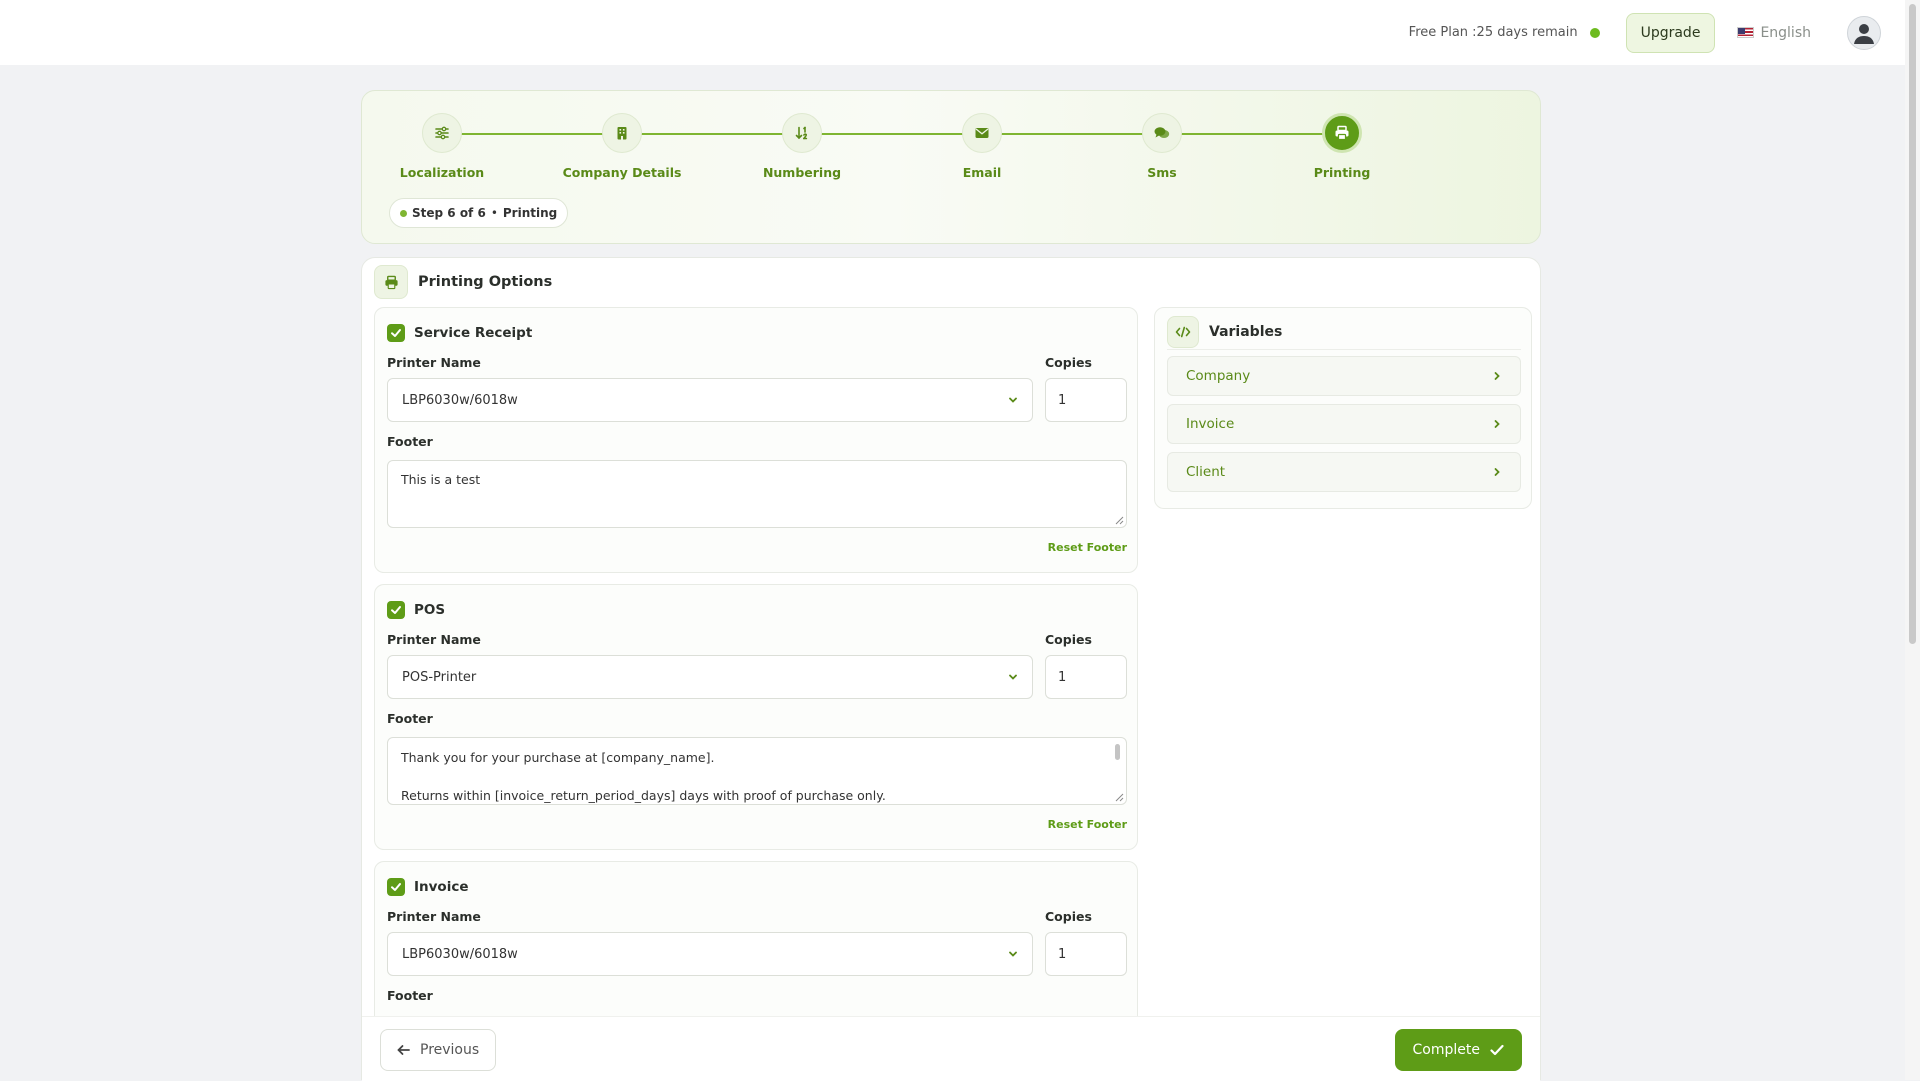 The height and width of the screenshot is (1081, 1920). I want to click on textarea-scrollbar-thumb, so click(1117, 752).